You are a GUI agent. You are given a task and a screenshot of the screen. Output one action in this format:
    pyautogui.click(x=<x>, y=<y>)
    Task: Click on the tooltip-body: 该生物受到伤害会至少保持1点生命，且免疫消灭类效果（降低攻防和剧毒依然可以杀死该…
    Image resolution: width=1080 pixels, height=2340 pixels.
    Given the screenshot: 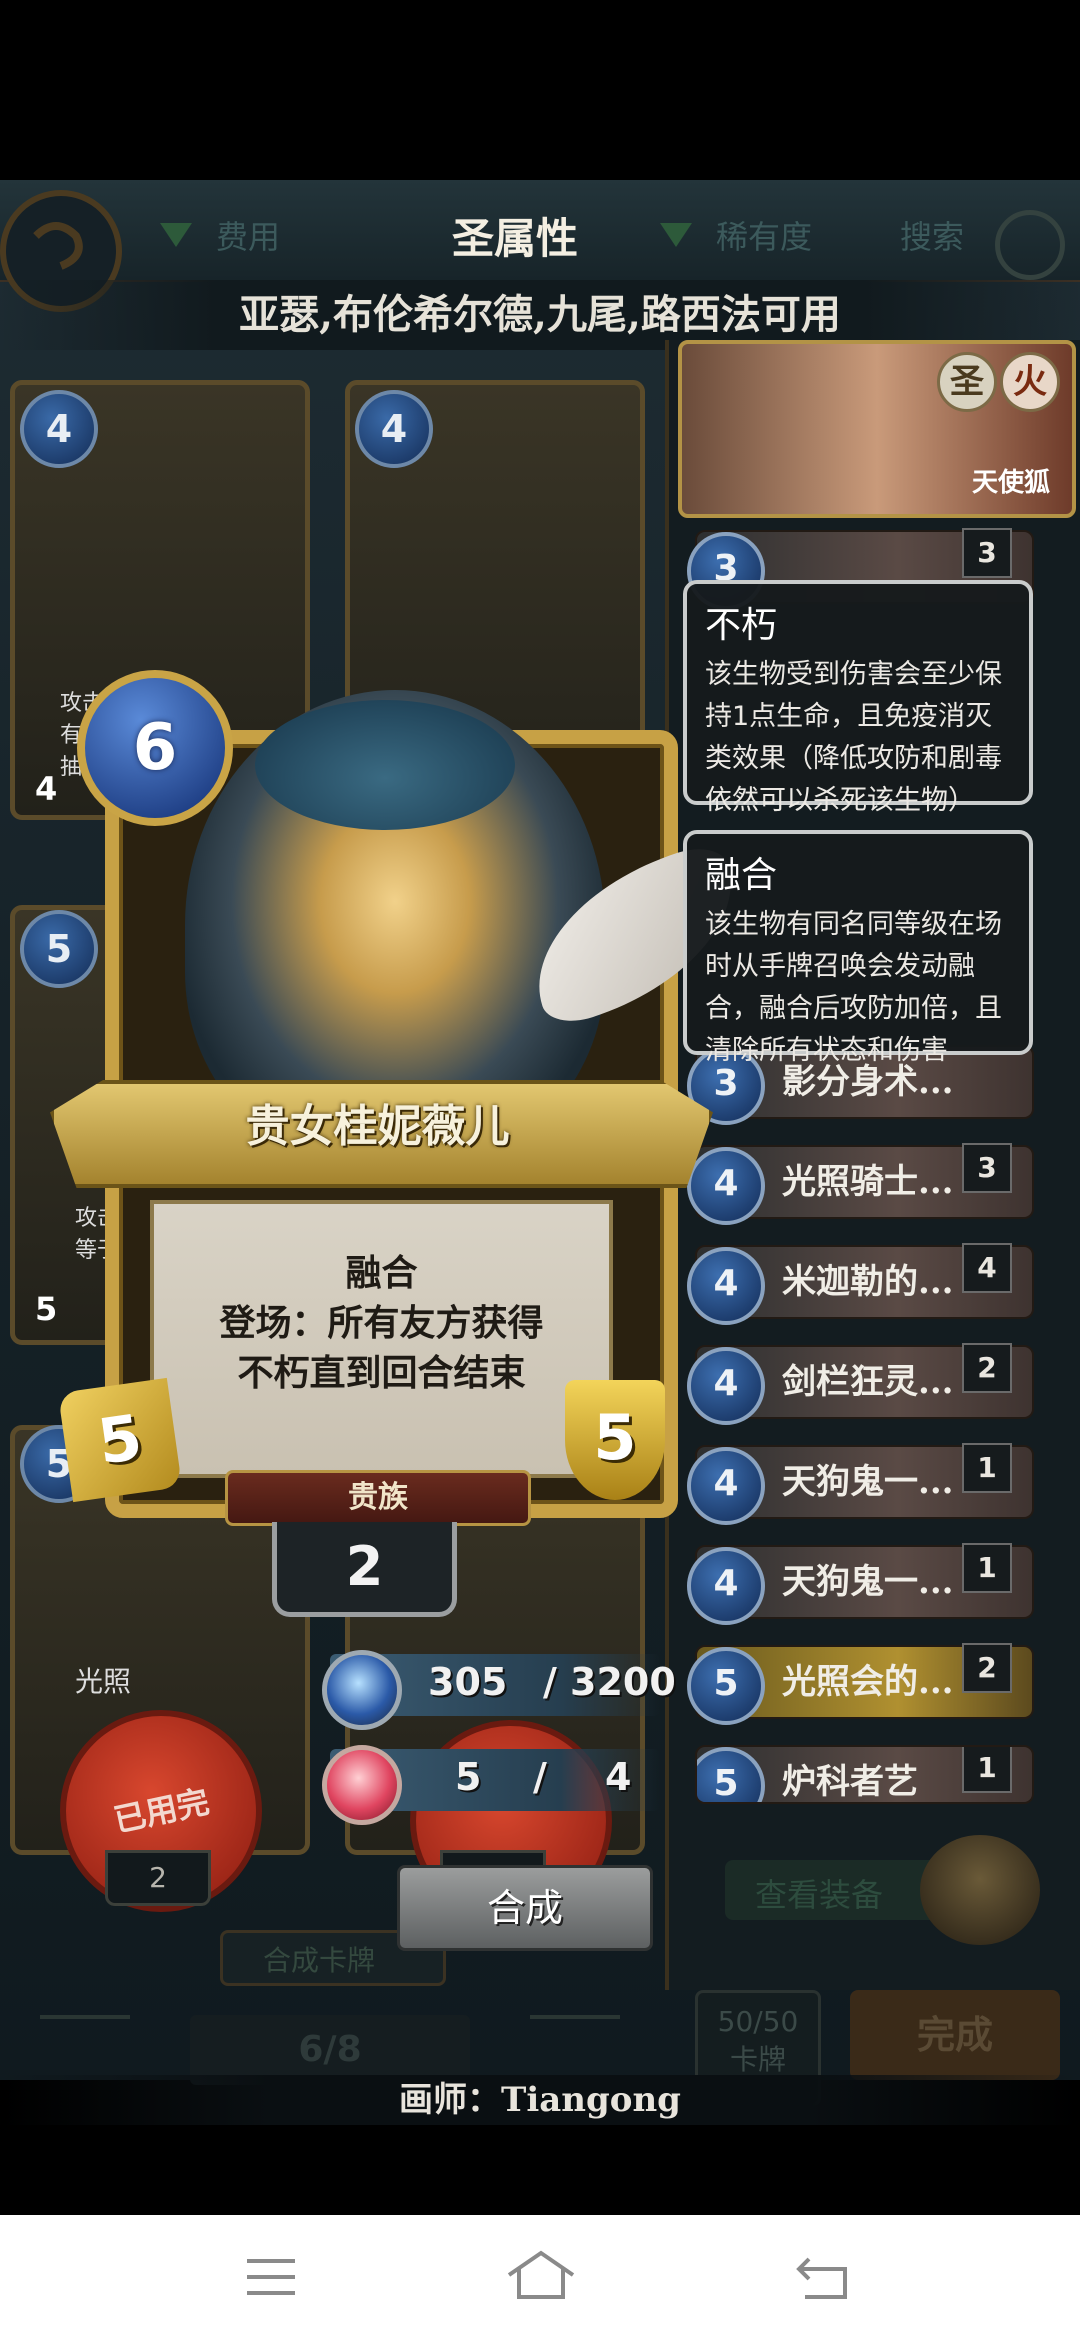 What is the action you would take?
    pyautogui.click(x=853, y=737)
    